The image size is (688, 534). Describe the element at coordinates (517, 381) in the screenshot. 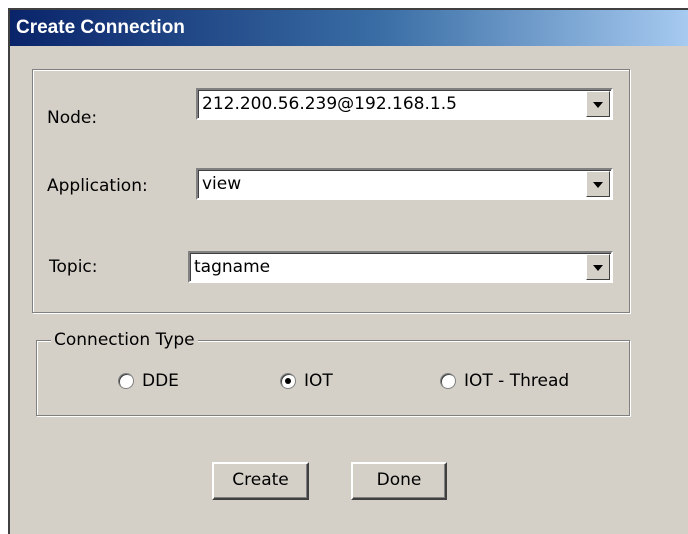

I see `radio-label-iot-thread: IOT - Thread` at that location.